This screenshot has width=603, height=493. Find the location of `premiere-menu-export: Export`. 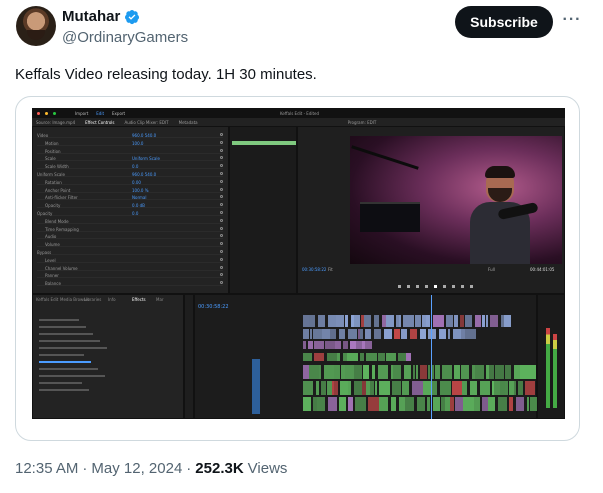

premiere-menu-export: Export is located at coordinates (119, 113).